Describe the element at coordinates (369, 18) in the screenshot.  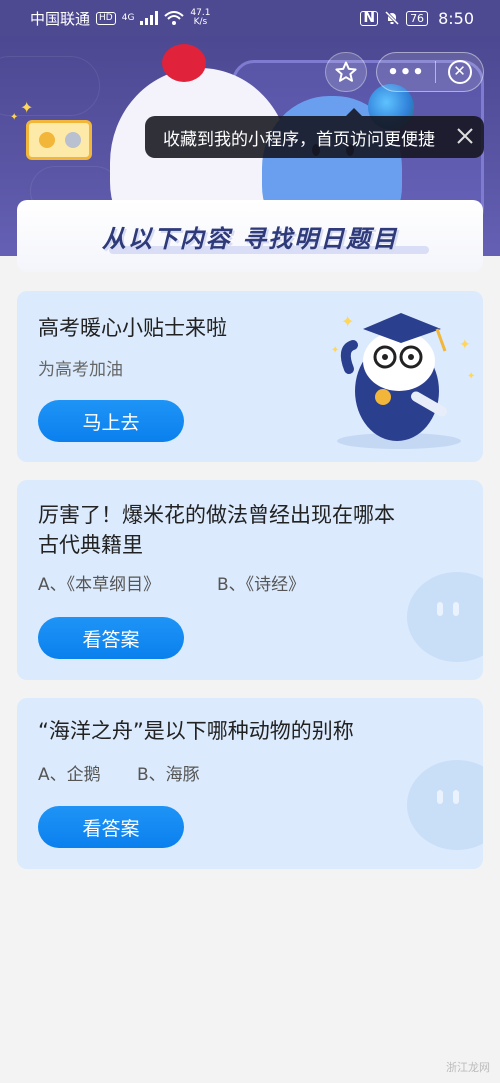
I see `nfc-icon: N` at that location.